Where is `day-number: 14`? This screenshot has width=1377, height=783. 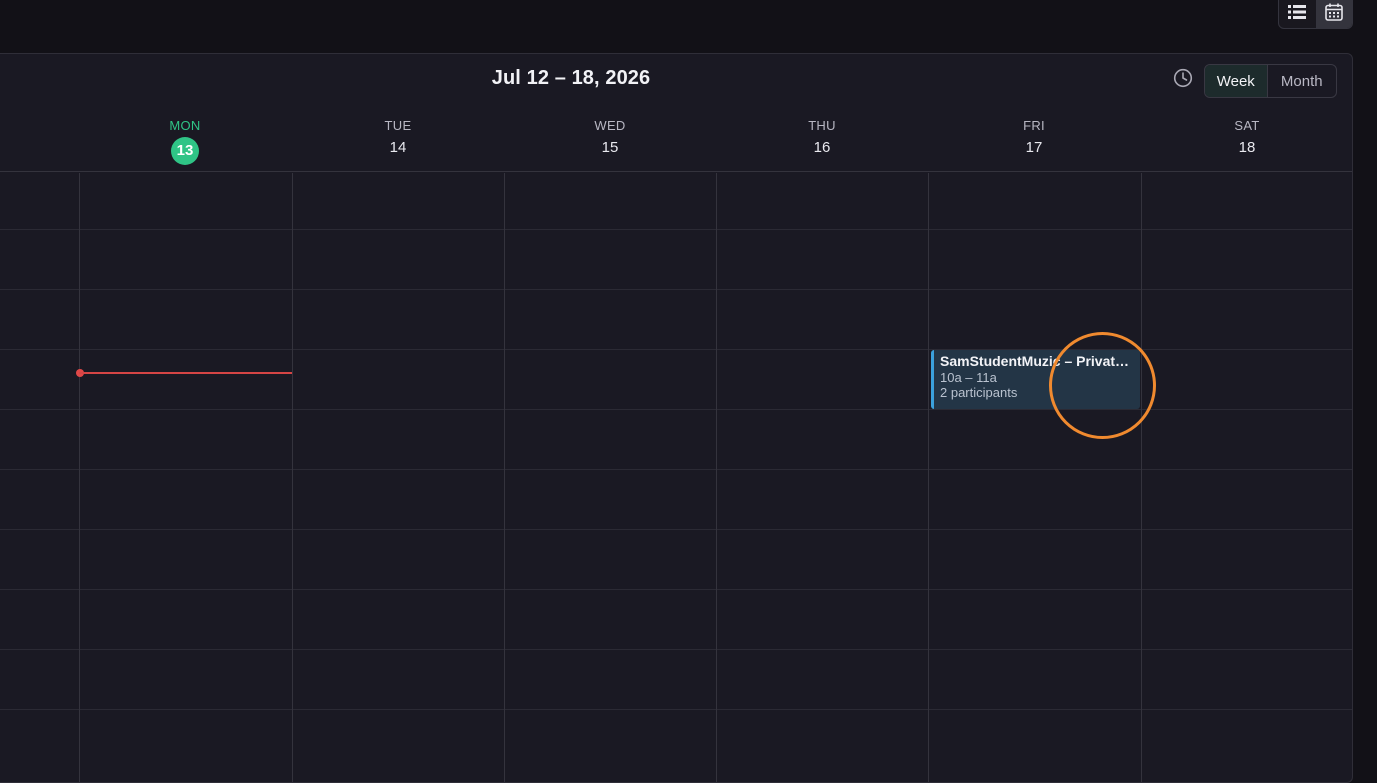
day-number: 14 is located at coordinates (398, 147).